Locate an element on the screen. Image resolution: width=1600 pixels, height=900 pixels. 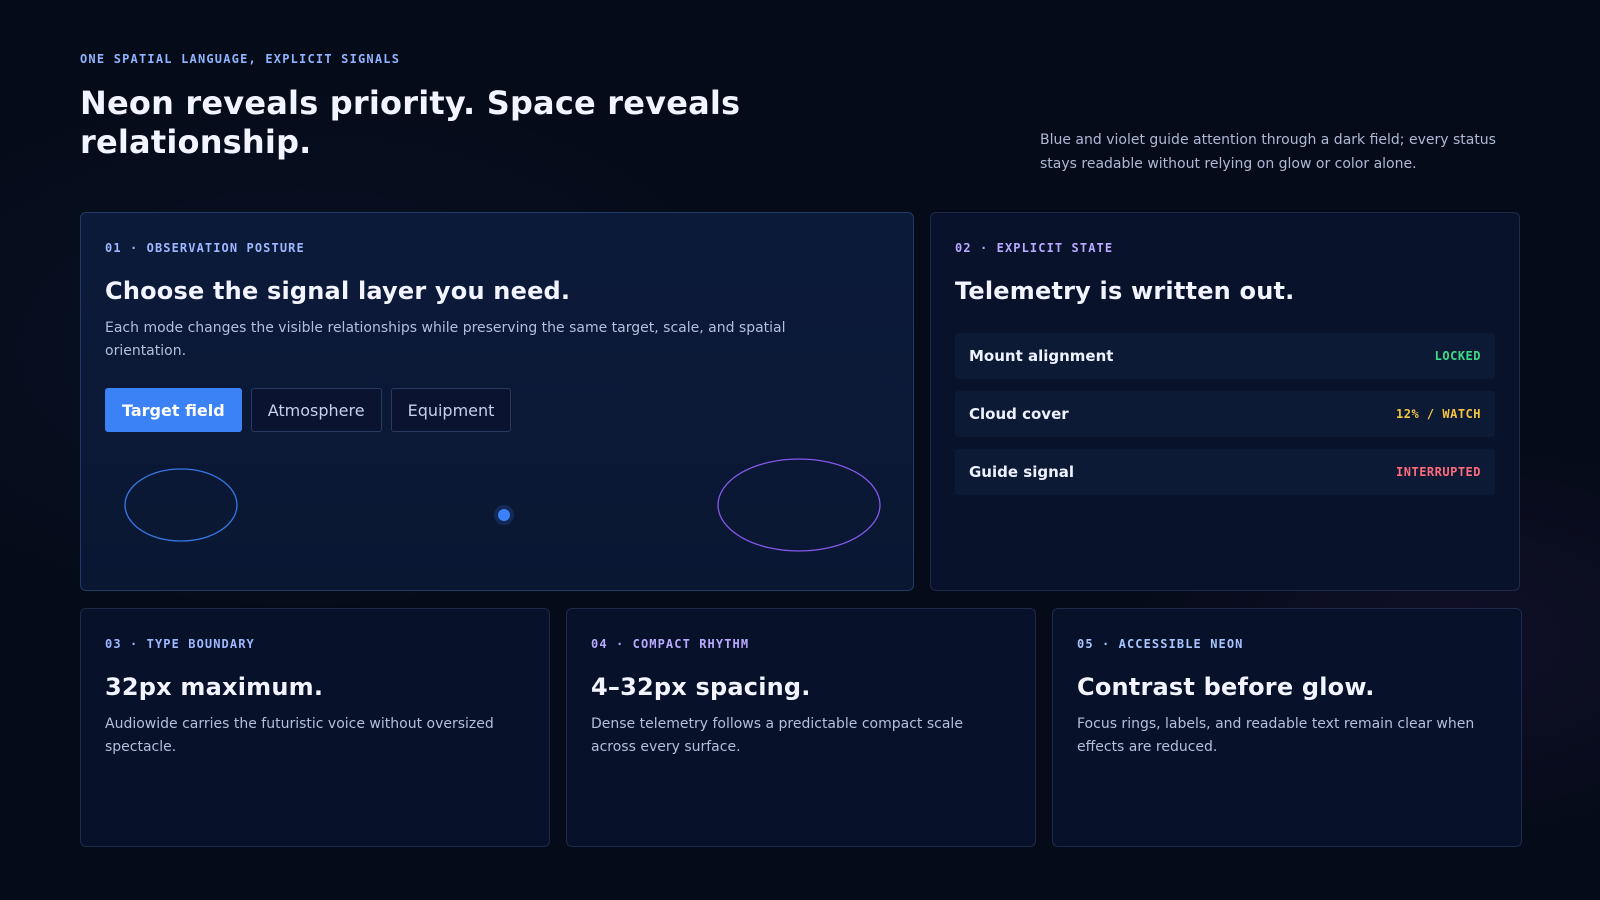
card-title: 32px maximum. is located at coordinates (214, 687).